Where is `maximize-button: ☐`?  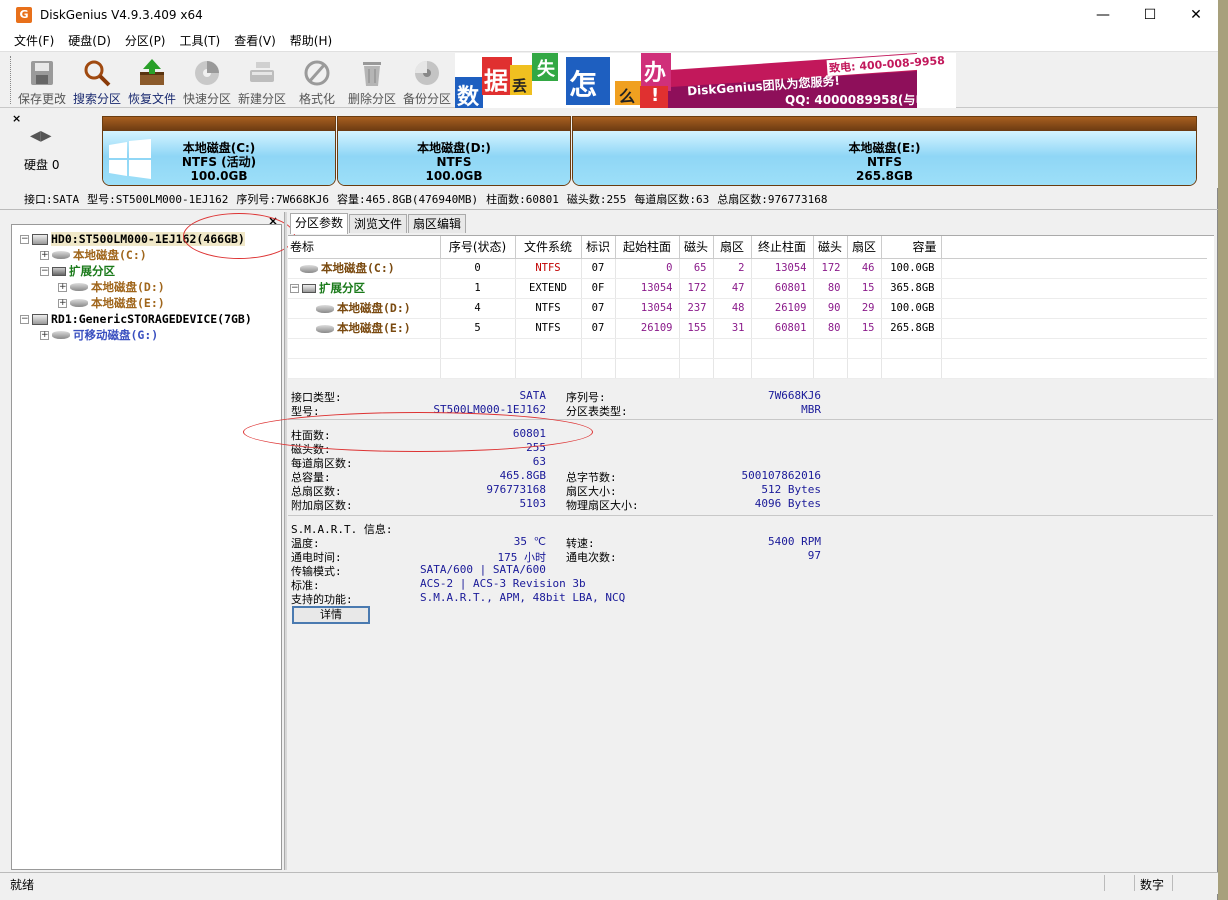 maximize-button: ☐ is located at coordinates (1150, 15).